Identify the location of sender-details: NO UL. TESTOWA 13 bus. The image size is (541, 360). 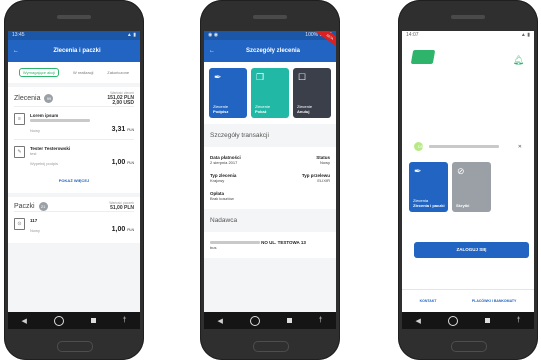
(270, 245).